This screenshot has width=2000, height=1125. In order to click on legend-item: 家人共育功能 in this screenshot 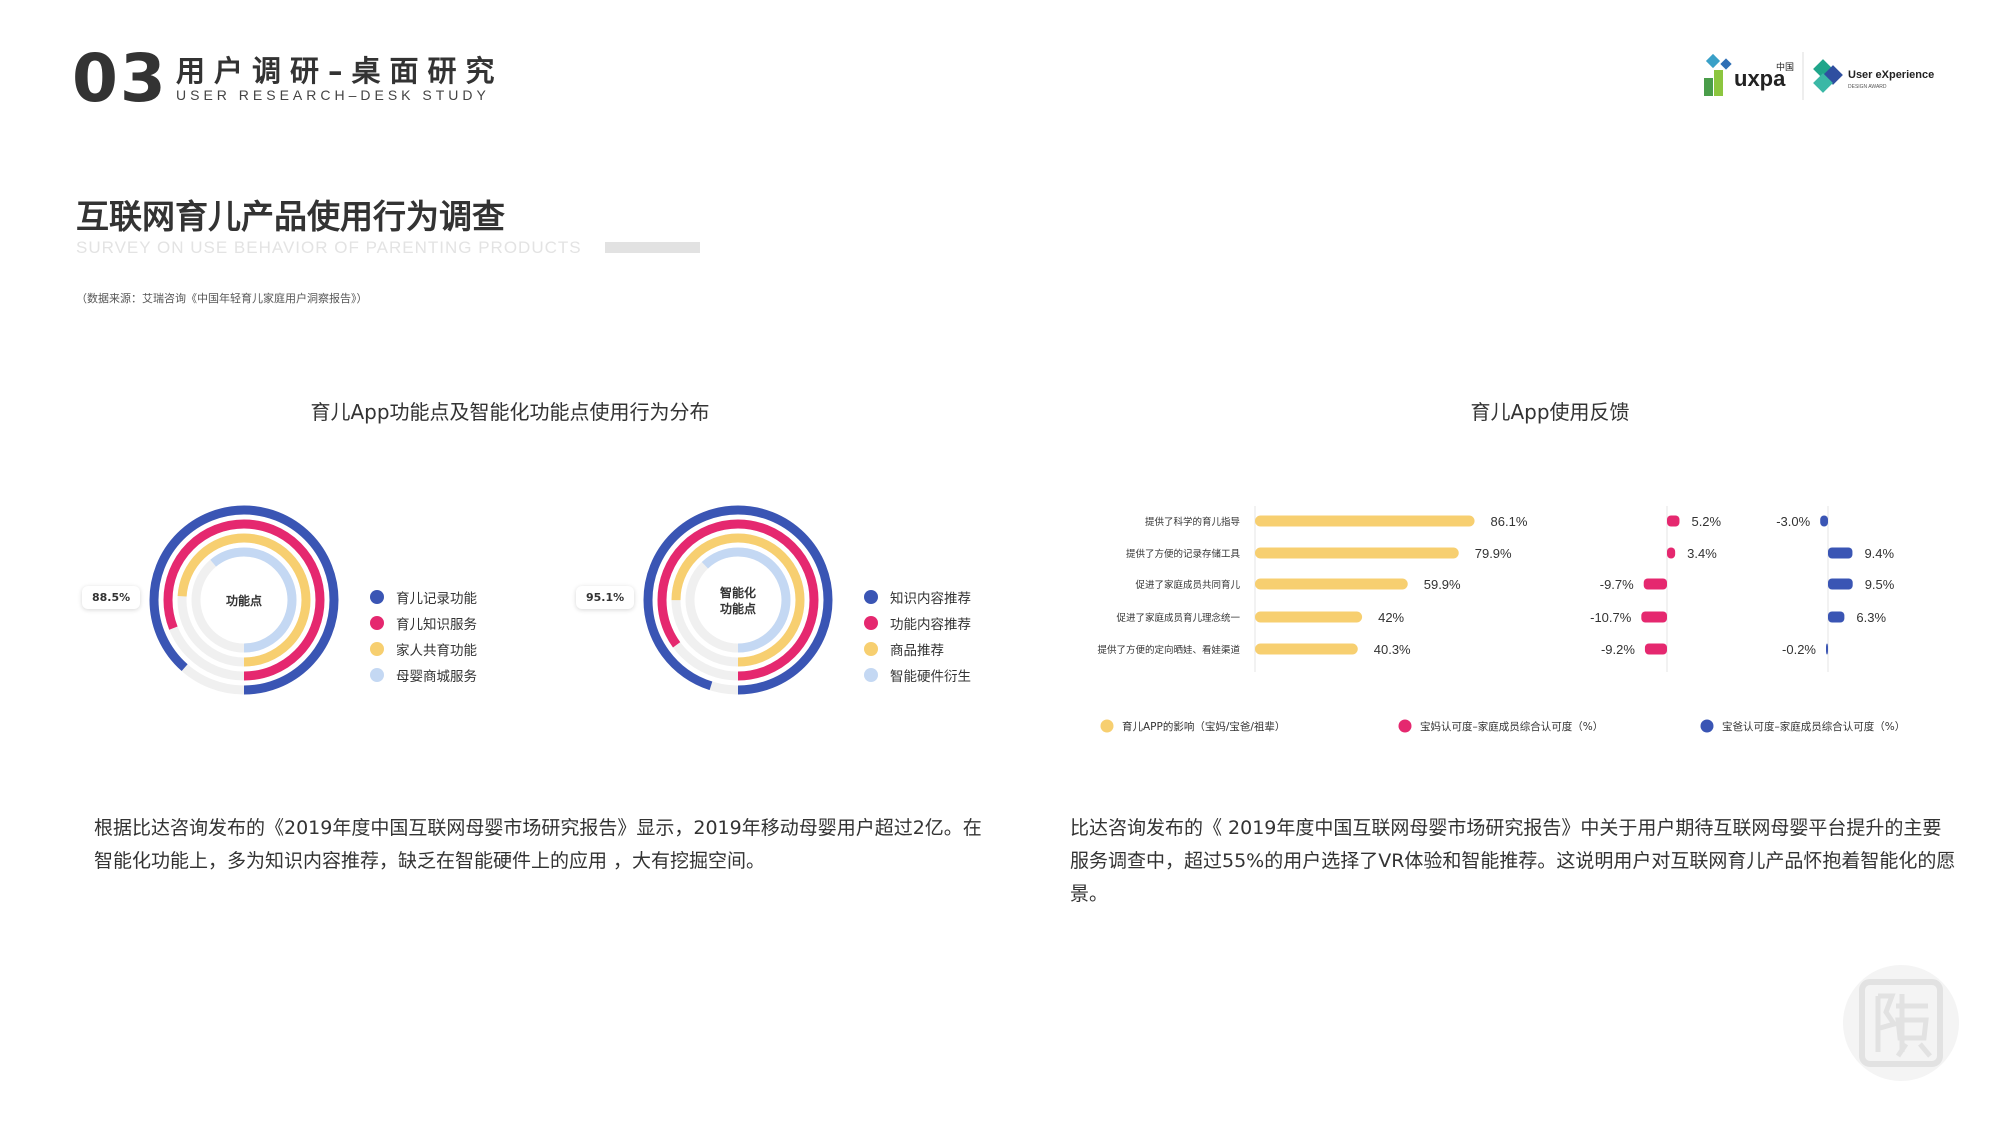, I will do `click(423, 649)`.